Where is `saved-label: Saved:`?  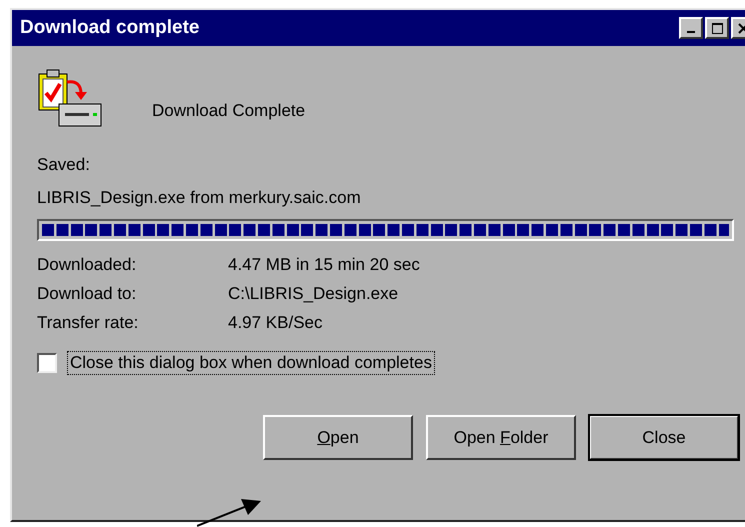
saved-label: Saved: is located at coordinates (64, 165).